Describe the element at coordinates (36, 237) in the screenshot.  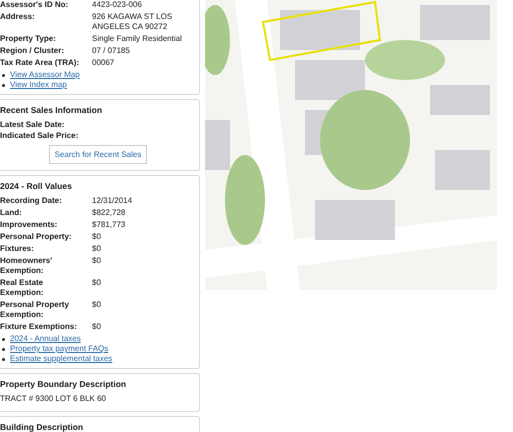
I see `field-label: Personal Property:` at that location.